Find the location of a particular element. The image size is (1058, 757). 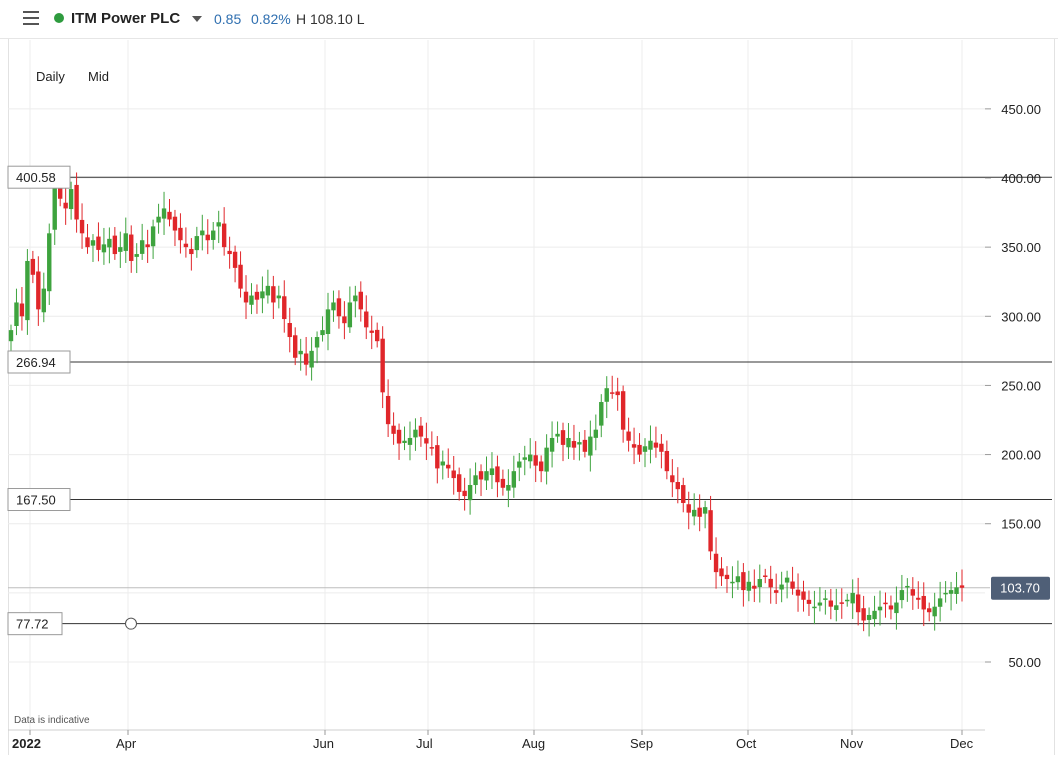

level-drag-handle is located at coordinates (131, 623).